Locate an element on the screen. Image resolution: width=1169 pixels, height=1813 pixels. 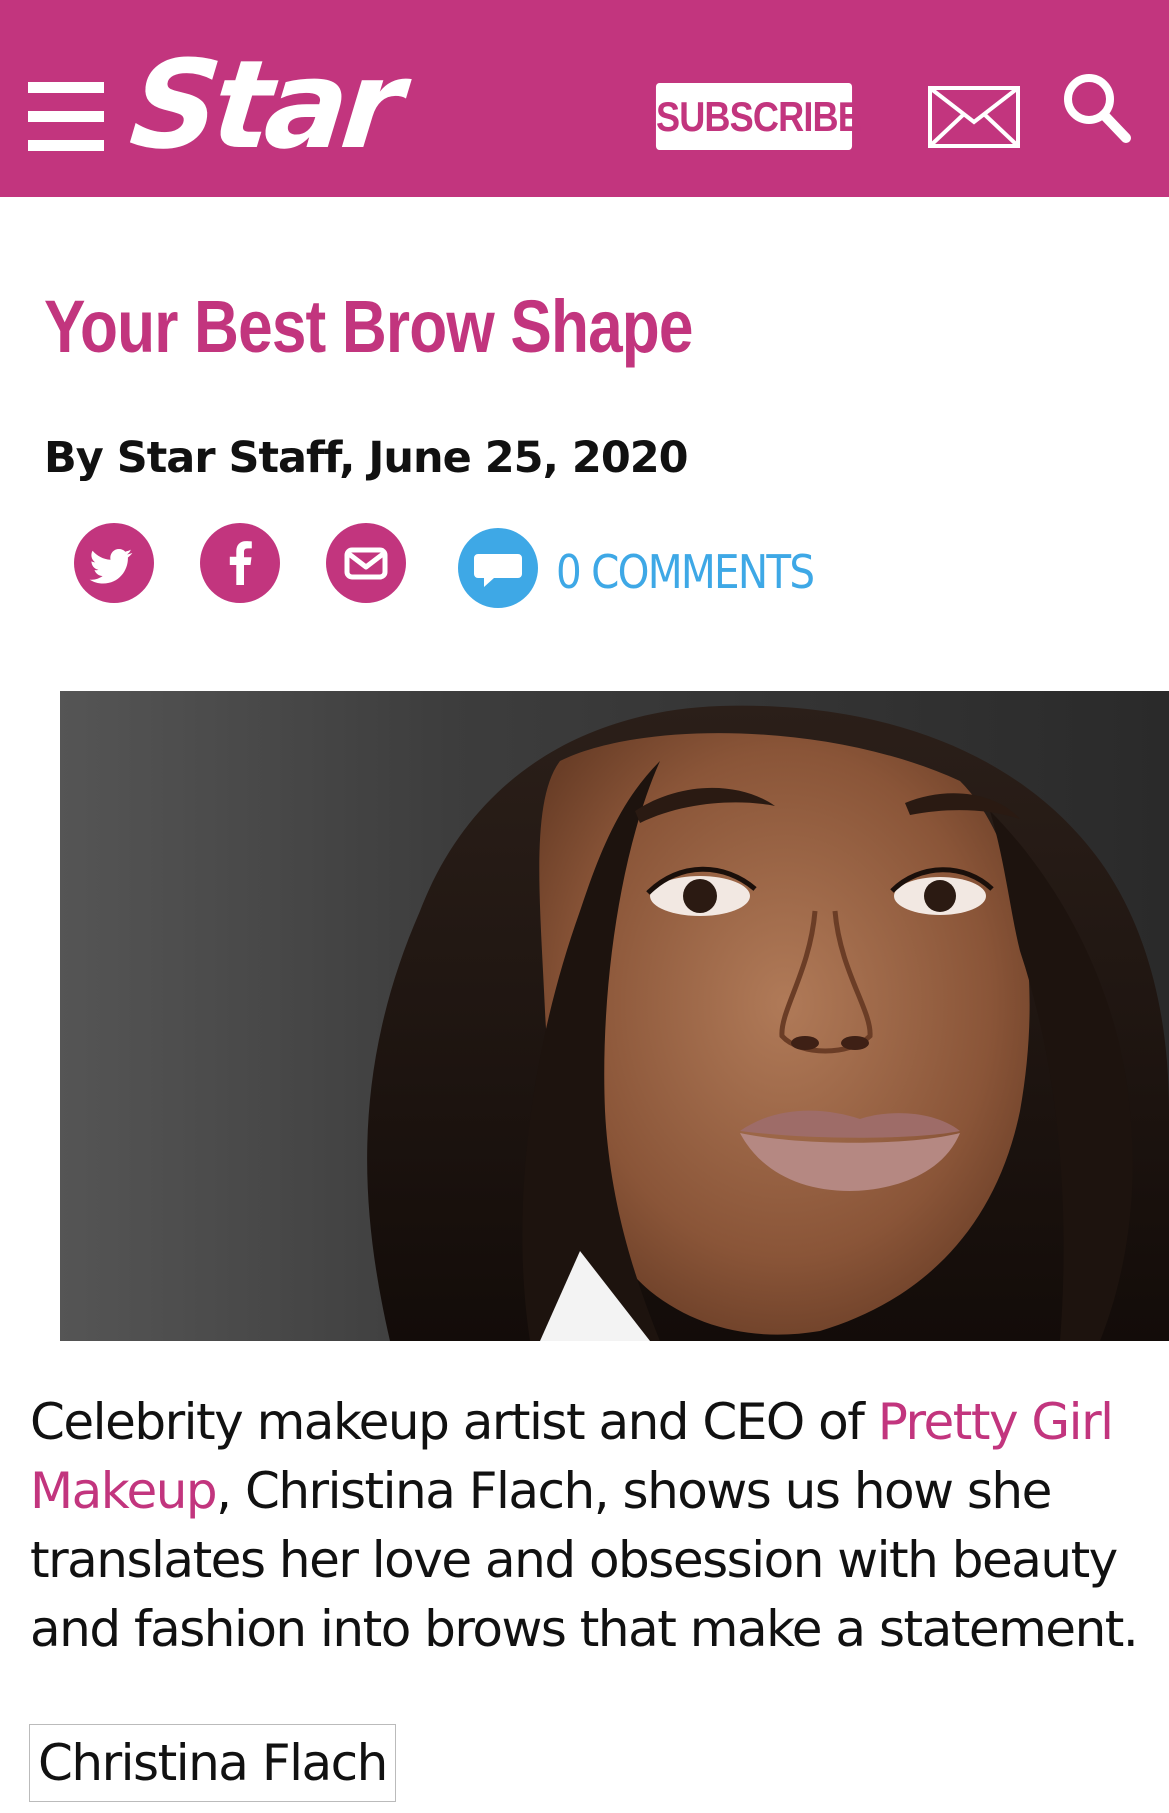
facebook-share-button is located at coordinates (240, 563).